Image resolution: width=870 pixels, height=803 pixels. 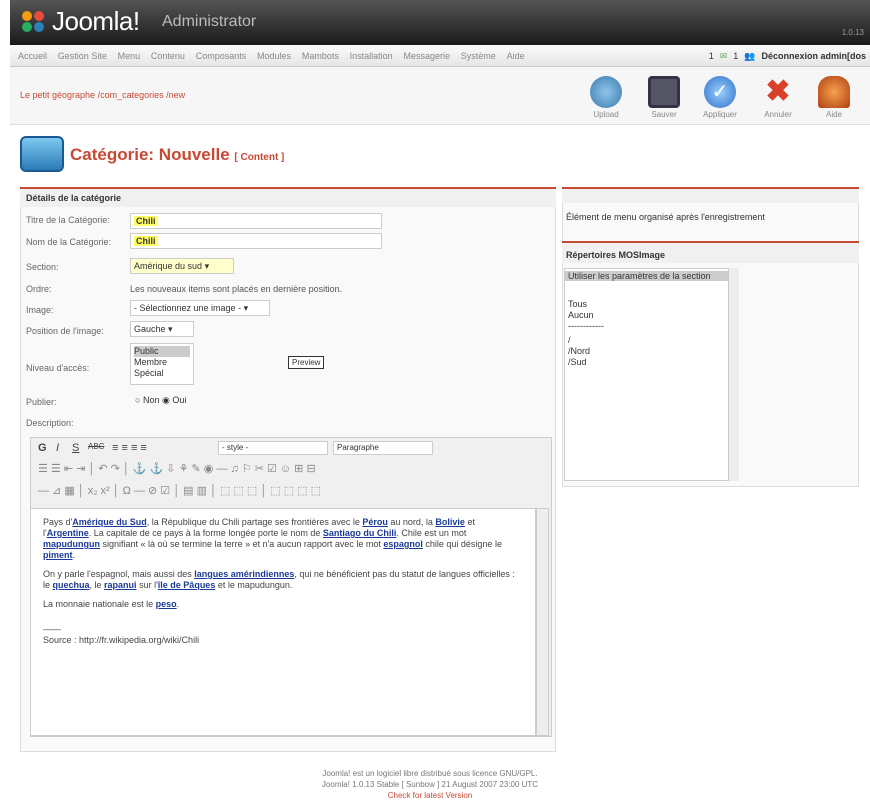 What do you see at coordinates (182, 266) in the screenshot?
I see `section-select: Amérique du sud ▾` at bounding box center [182, 266].